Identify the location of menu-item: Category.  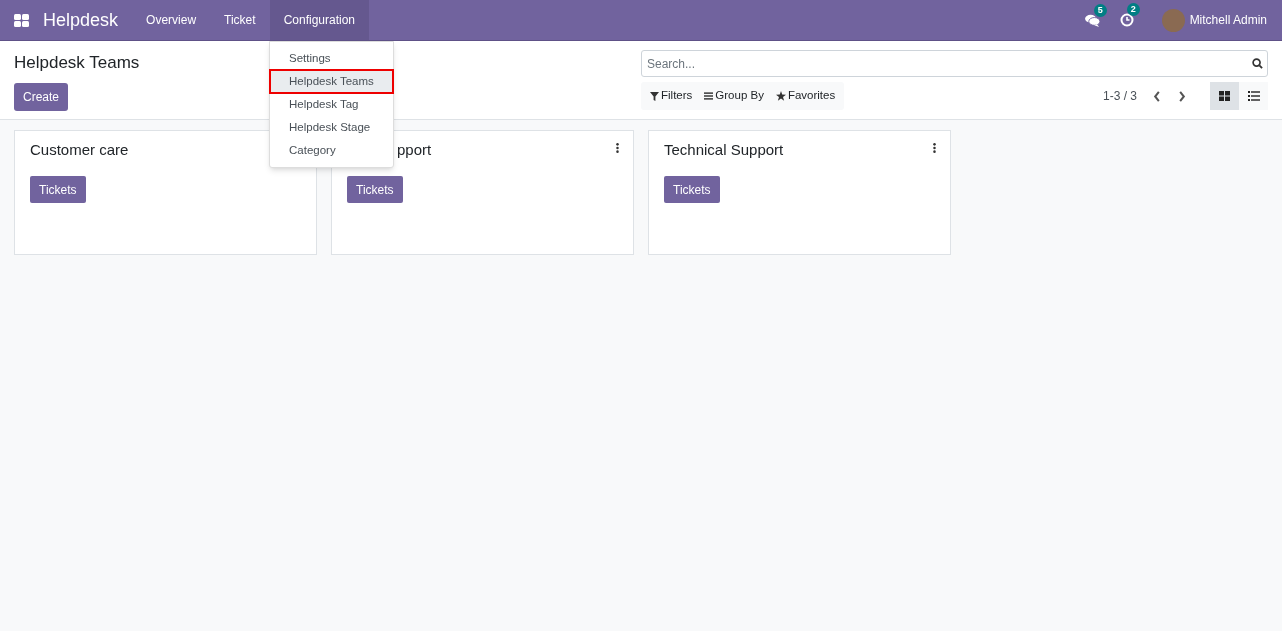
(331, 150).